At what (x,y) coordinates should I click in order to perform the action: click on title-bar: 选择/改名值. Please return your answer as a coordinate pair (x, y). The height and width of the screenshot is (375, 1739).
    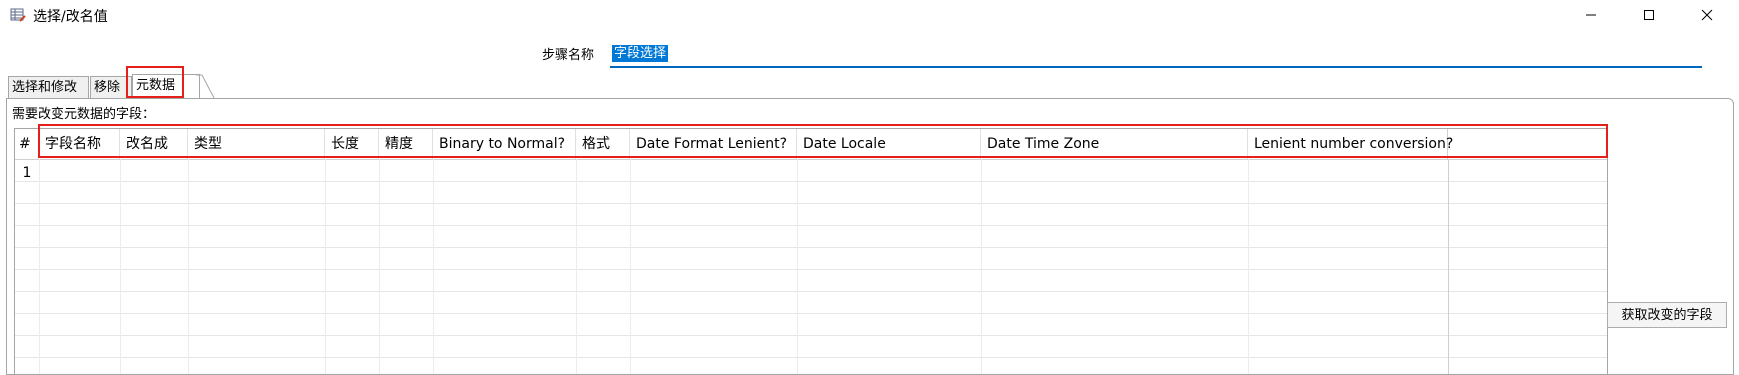
    Looking at the image, I should click on (869, 15).